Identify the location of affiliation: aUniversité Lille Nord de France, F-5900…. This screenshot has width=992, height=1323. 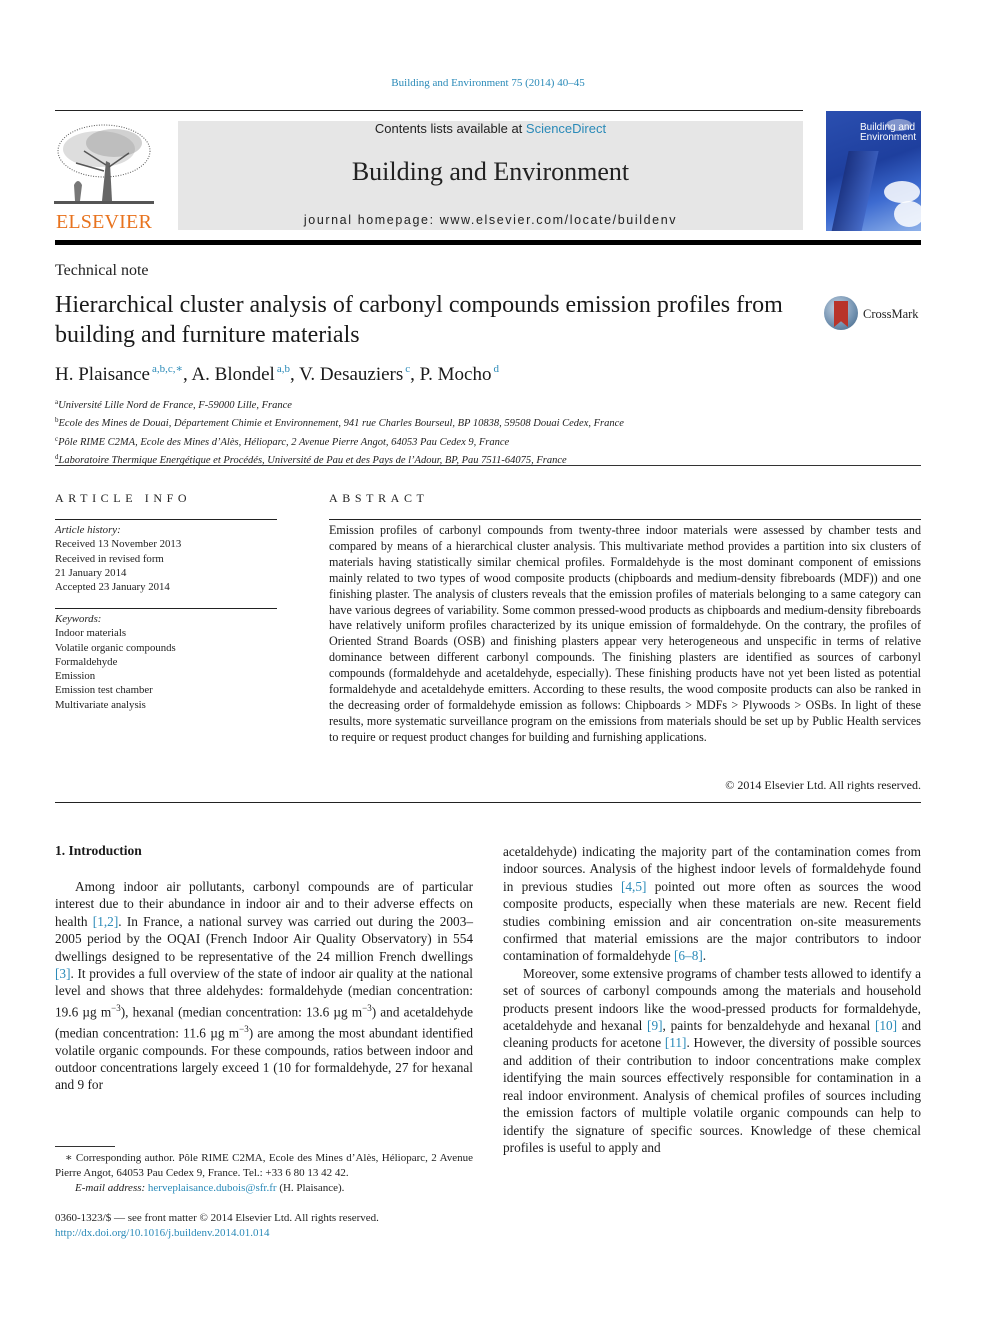
(339, 404).